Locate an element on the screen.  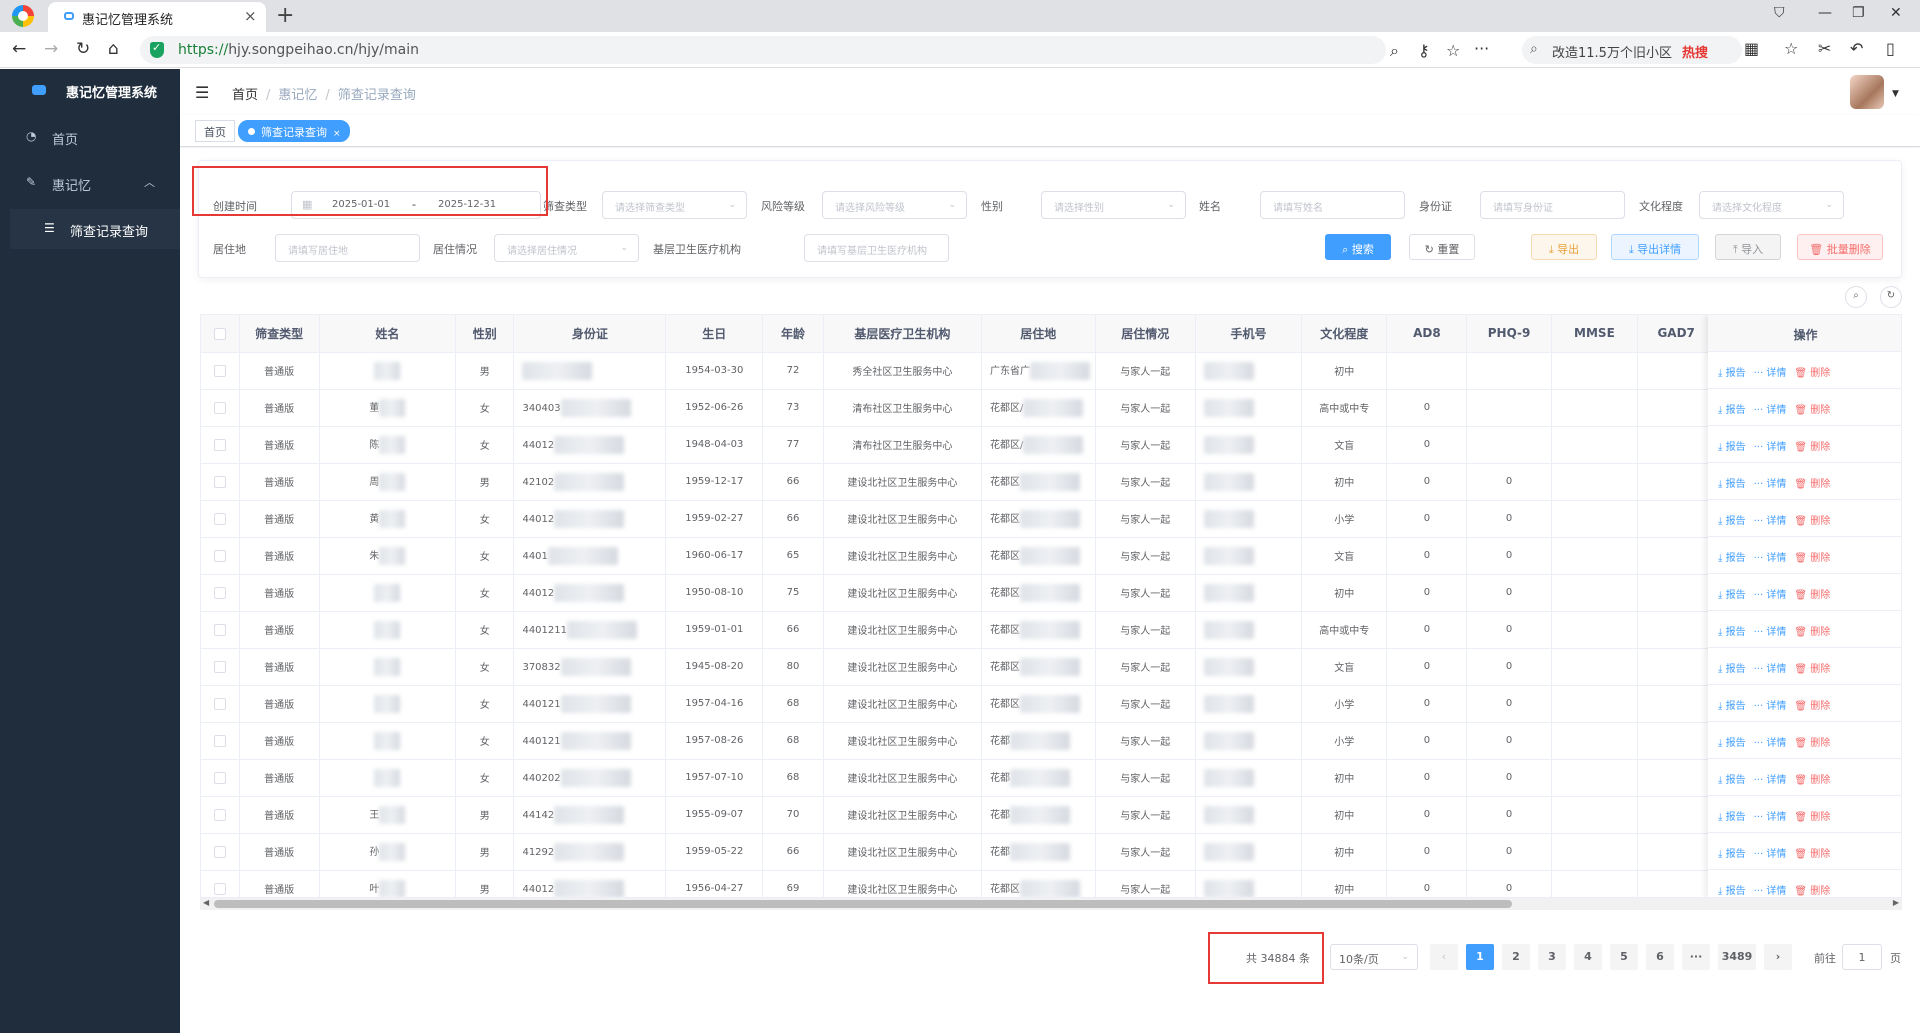
page-button: 3 is located at coordinates (1552, 957).